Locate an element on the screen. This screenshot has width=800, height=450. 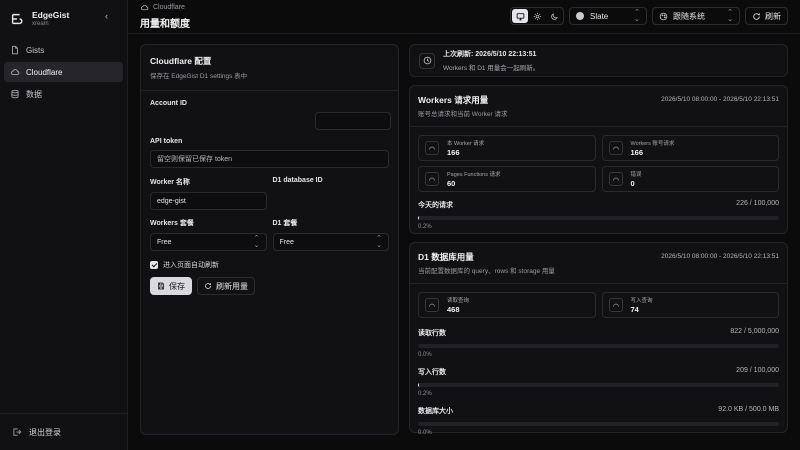
refresh-usage-button: 刷新用量 is located at coordinates (226, 286).